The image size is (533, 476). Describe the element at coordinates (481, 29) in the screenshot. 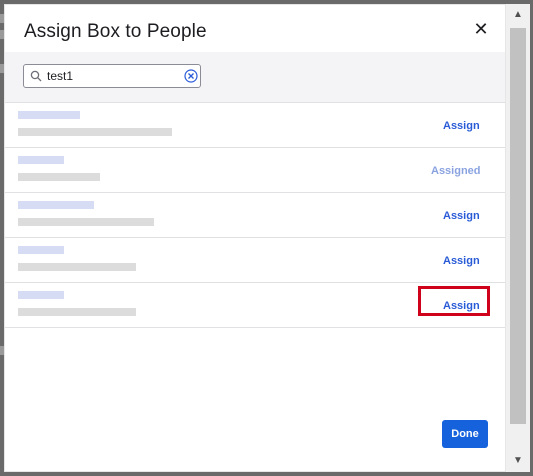

I see `close-icon: ✕` at that location.